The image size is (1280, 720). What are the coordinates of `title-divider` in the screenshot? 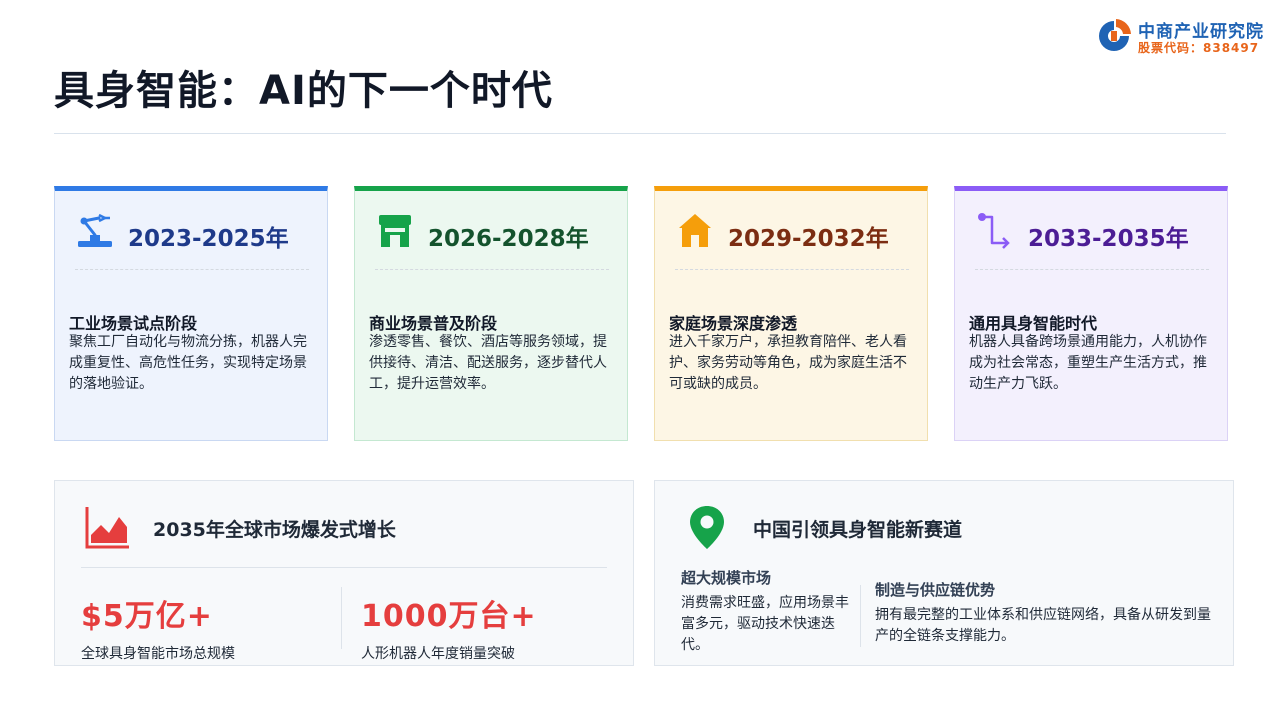 It's located at (640, 133).